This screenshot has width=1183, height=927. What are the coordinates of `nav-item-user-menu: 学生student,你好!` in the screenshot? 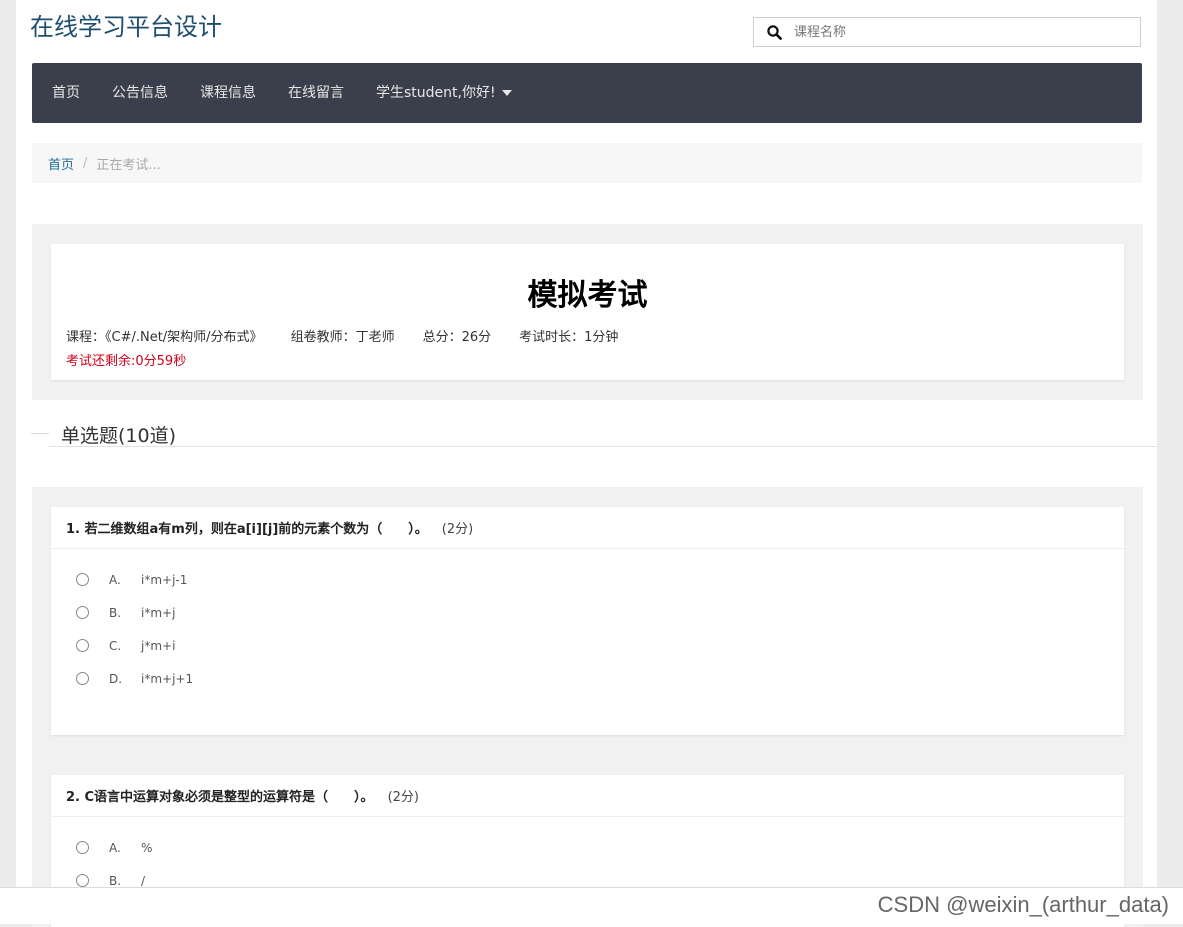 It's located at (444, 93).